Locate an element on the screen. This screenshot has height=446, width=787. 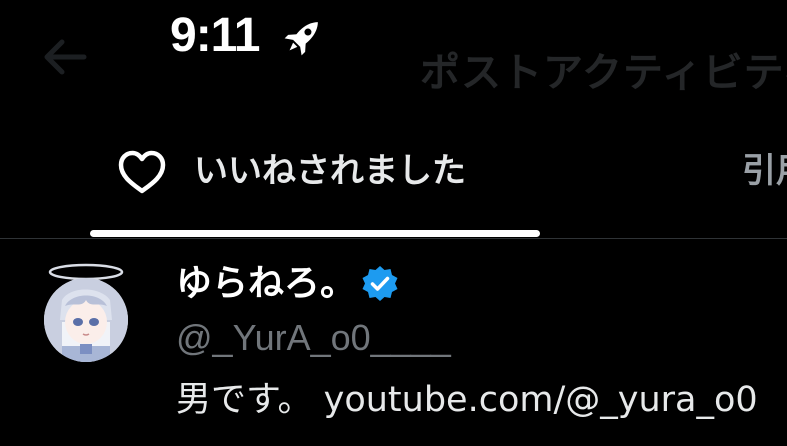
verified-badge-icon is located at coordinates (380, 284).